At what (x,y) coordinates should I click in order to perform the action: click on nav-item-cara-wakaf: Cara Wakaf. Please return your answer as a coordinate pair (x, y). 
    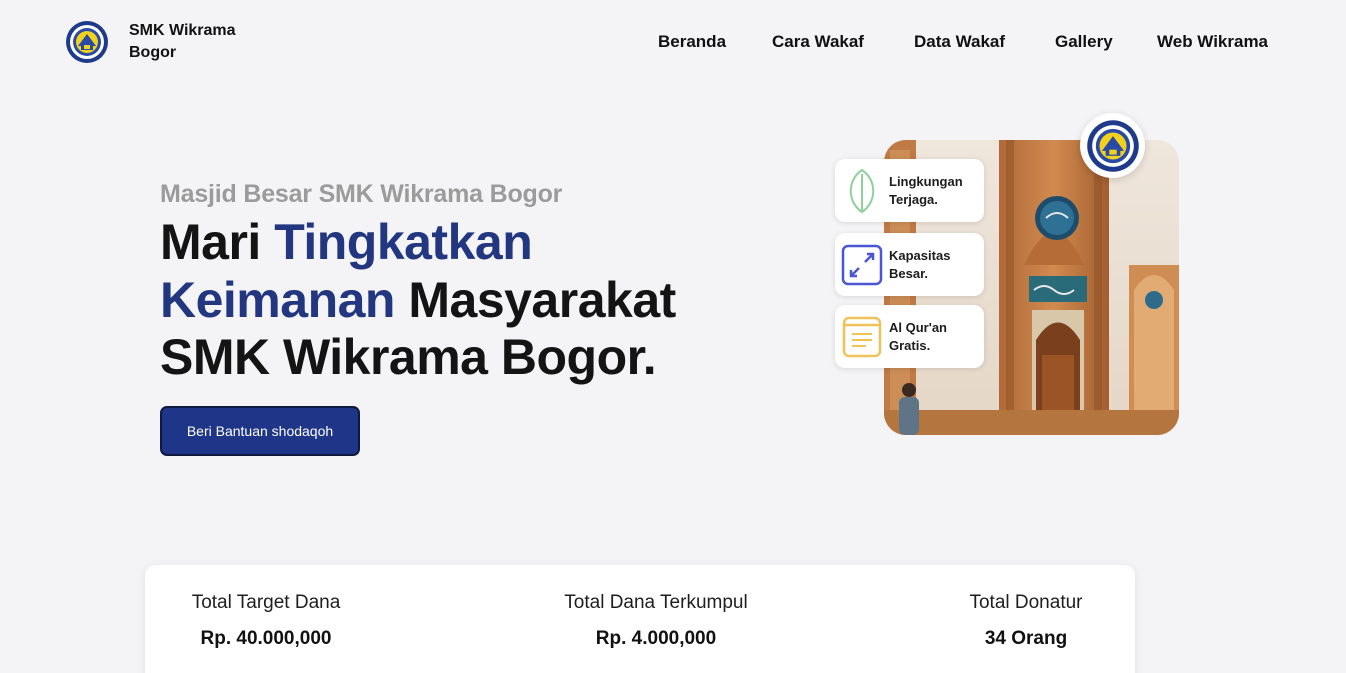
    Looking at the image, I should click on (818, 42).